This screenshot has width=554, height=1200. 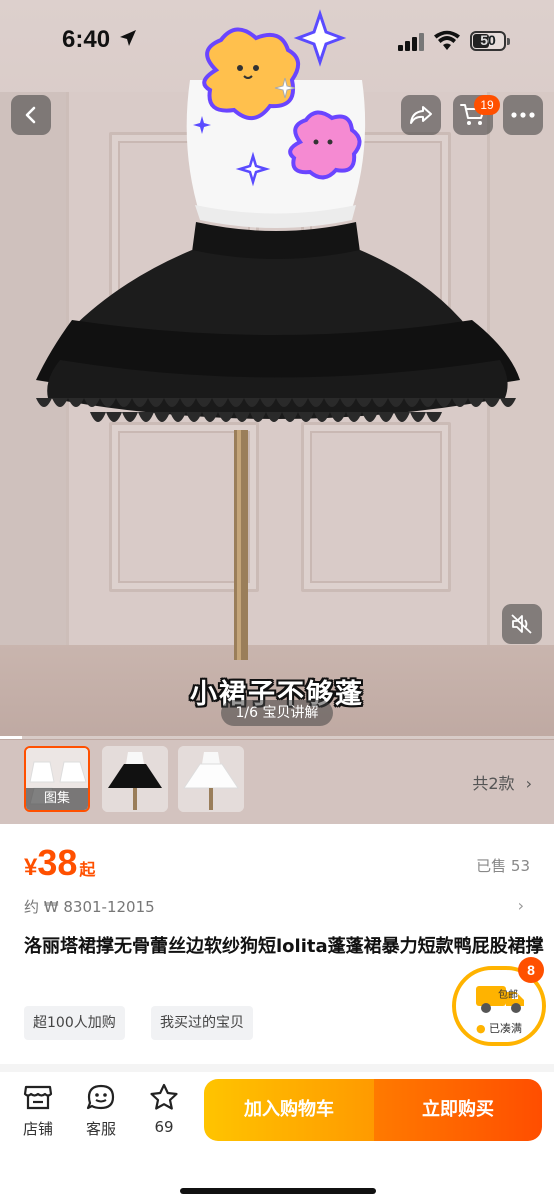 What do you see at coordinates (531, 970) in the screenshot?
I see `bundle-count-badge: 8` at bounding box center [531, 970].